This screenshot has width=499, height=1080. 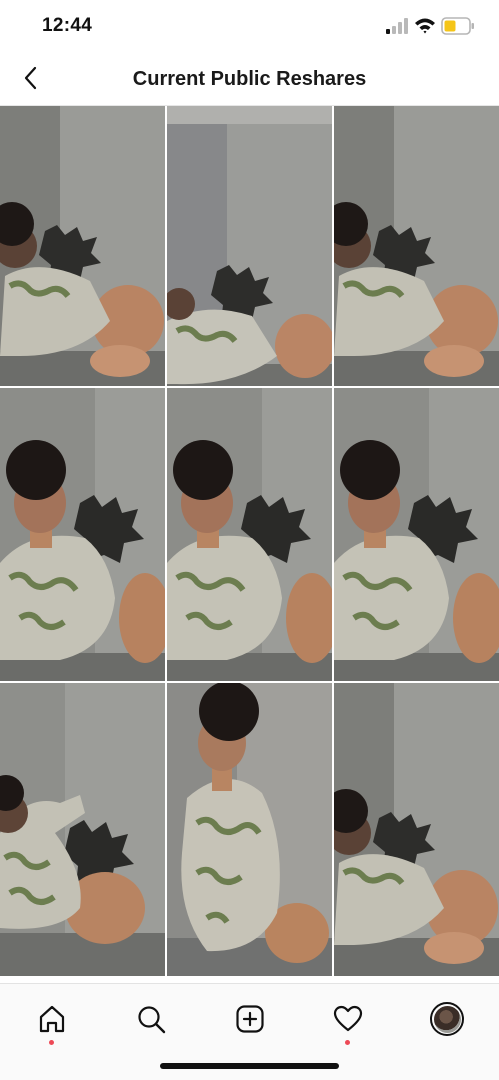 I want to click on page-title: Current Public Reshares, so click(x=249, y=79).